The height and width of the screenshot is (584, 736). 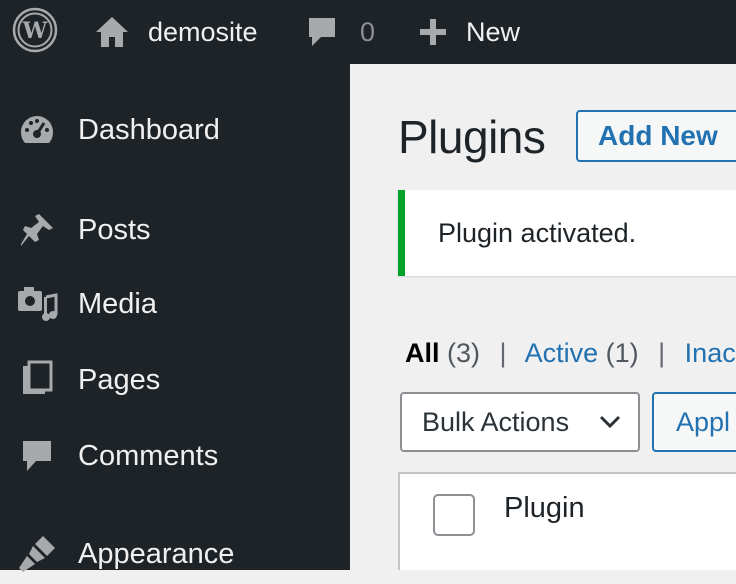 I want to click on status-filter-links: All (3) | Active (1) | Inac, so click(x=570, y=353).